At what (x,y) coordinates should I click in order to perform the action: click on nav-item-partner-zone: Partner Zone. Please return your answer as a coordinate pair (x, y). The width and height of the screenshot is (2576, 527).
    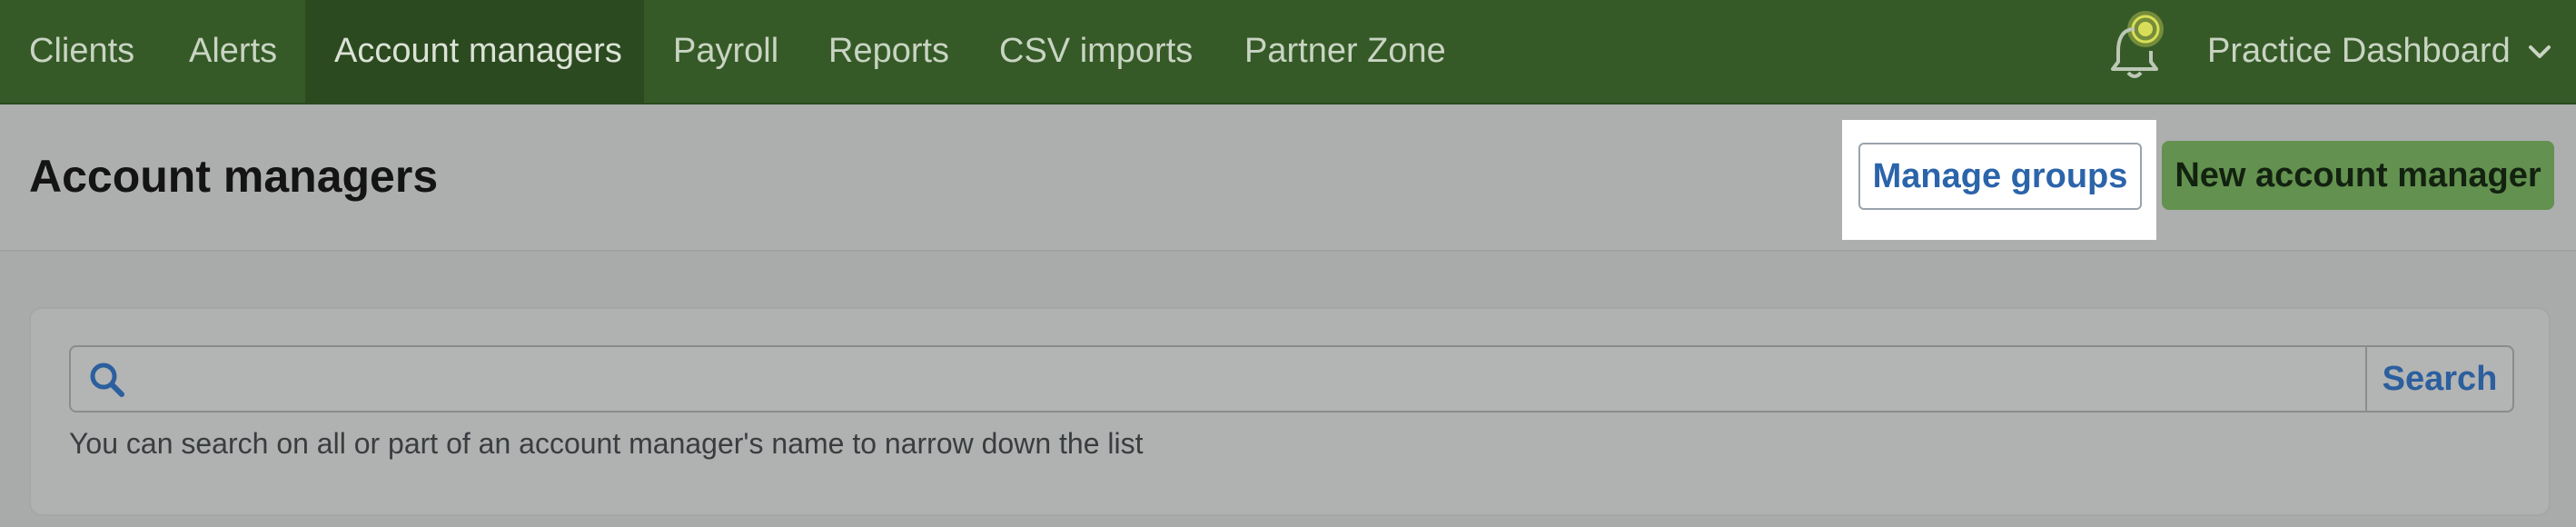
    Looking at the image, I should click on (1345, 51).